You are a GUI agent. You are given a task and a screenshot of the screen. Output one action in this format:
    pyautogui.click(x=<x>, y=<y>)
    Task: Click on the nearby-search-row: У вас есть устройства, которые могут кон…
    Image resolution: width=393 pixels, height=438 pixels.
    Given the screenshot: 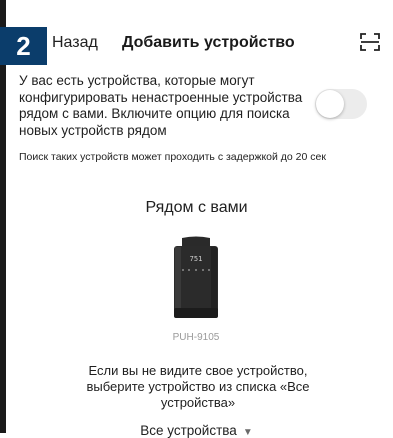 What is the action you would take?
    pyautogui.click(x=194, y=106)
    